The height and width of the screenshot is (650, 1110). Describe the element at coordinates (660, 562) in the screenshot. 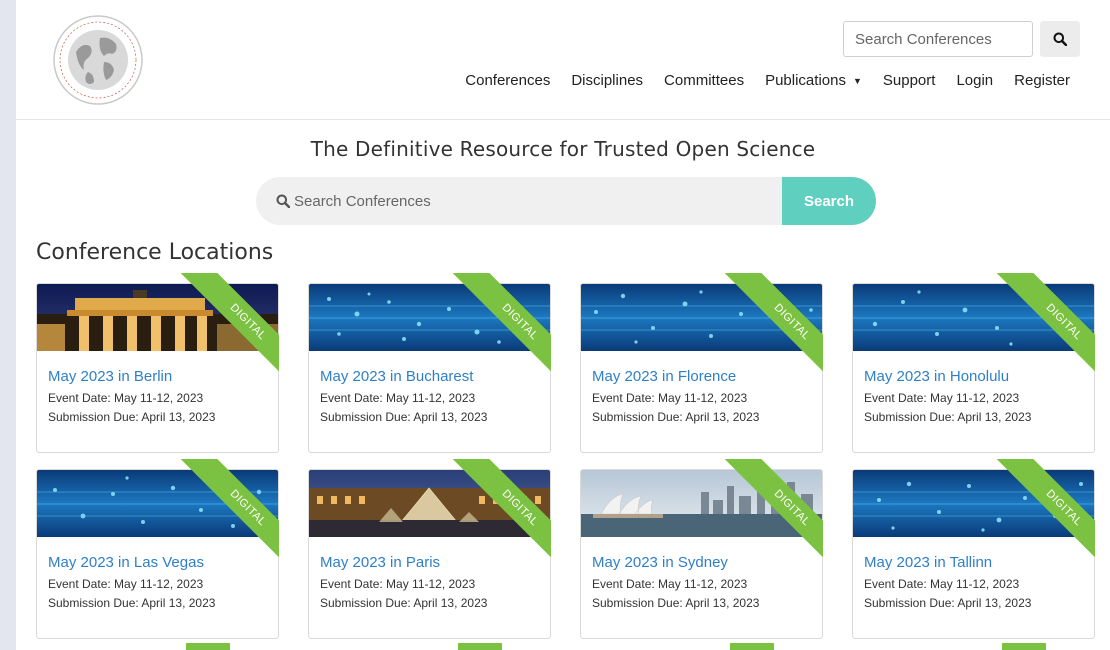

I see `card-title: May 2023 in Sydney` at that location.